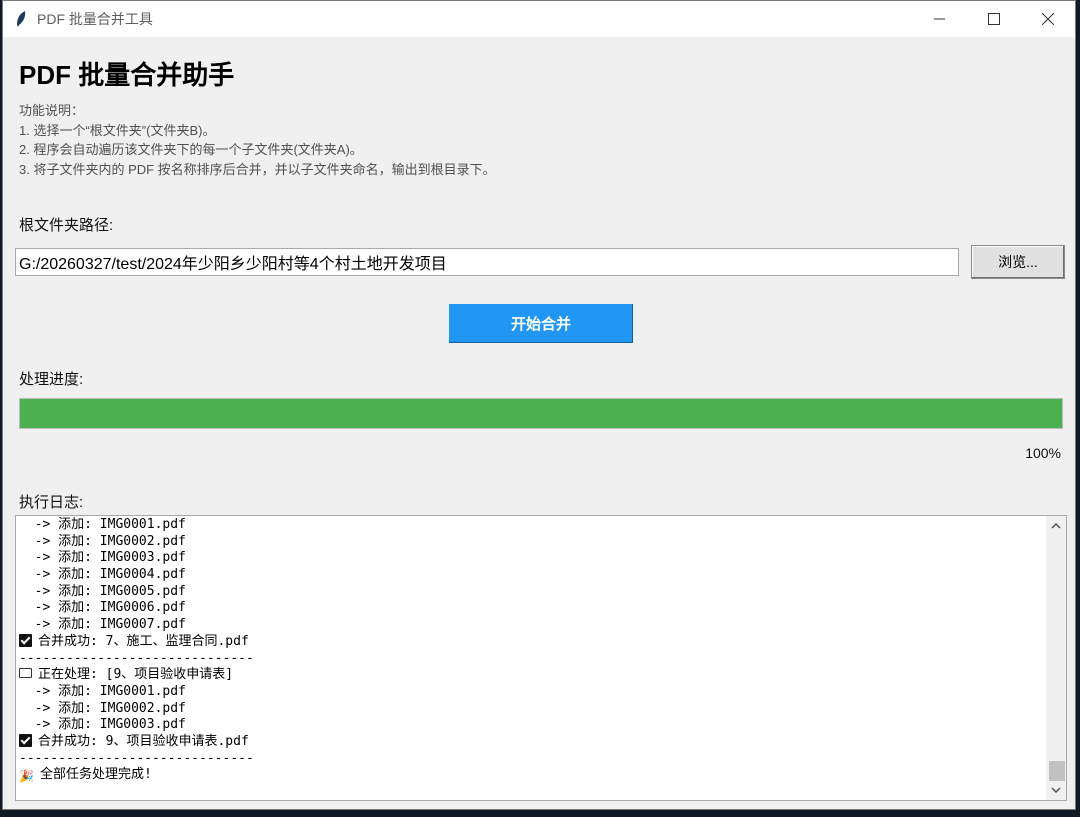 The height and width of the screenshot is (817, 1080). What do you see at coordinates (102, 625) in the screenshot?
I see `log-line-text: -> 添加: IMG0007.pdf` at bounding box center [102, 625].